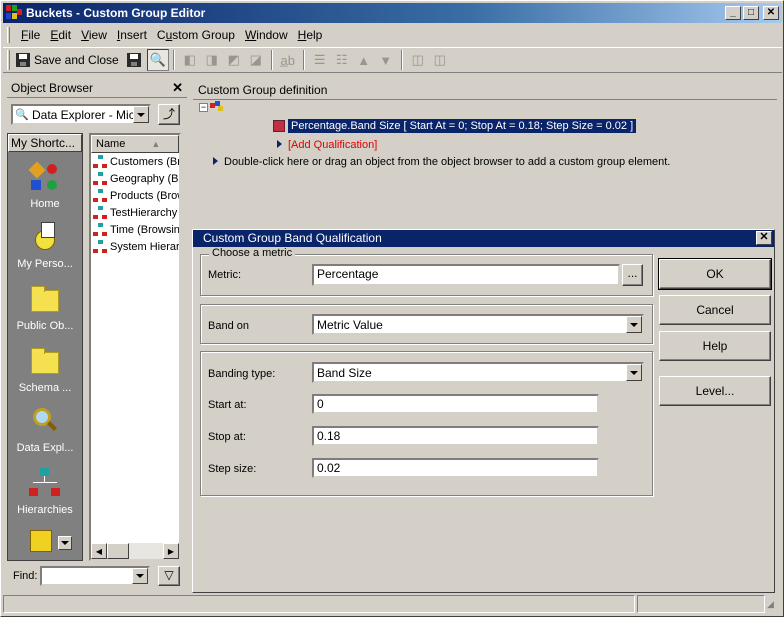 This screenshot has height=617, width=784. What do you see at coordinates (190, 60) in the screenshot?
I see `cut-button: ◧` at bounding box center [190, 60].